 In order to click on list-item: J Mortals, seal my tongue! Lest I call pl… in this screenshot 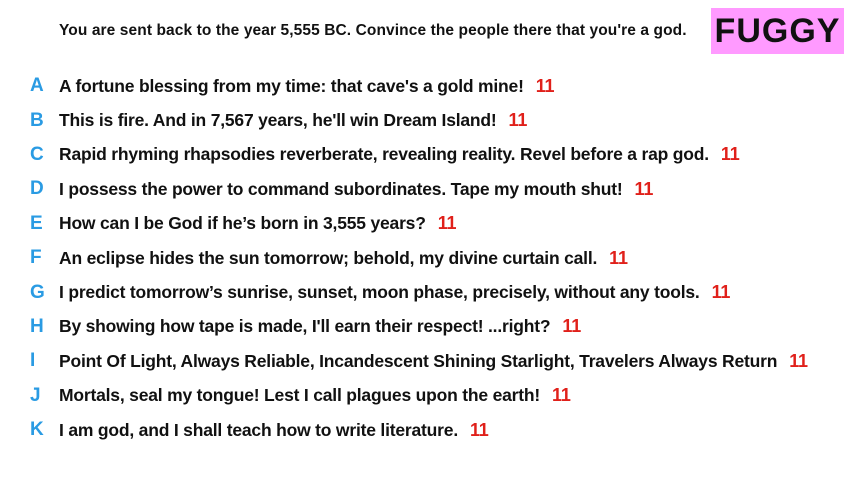, I will do `click(426, 396)`.